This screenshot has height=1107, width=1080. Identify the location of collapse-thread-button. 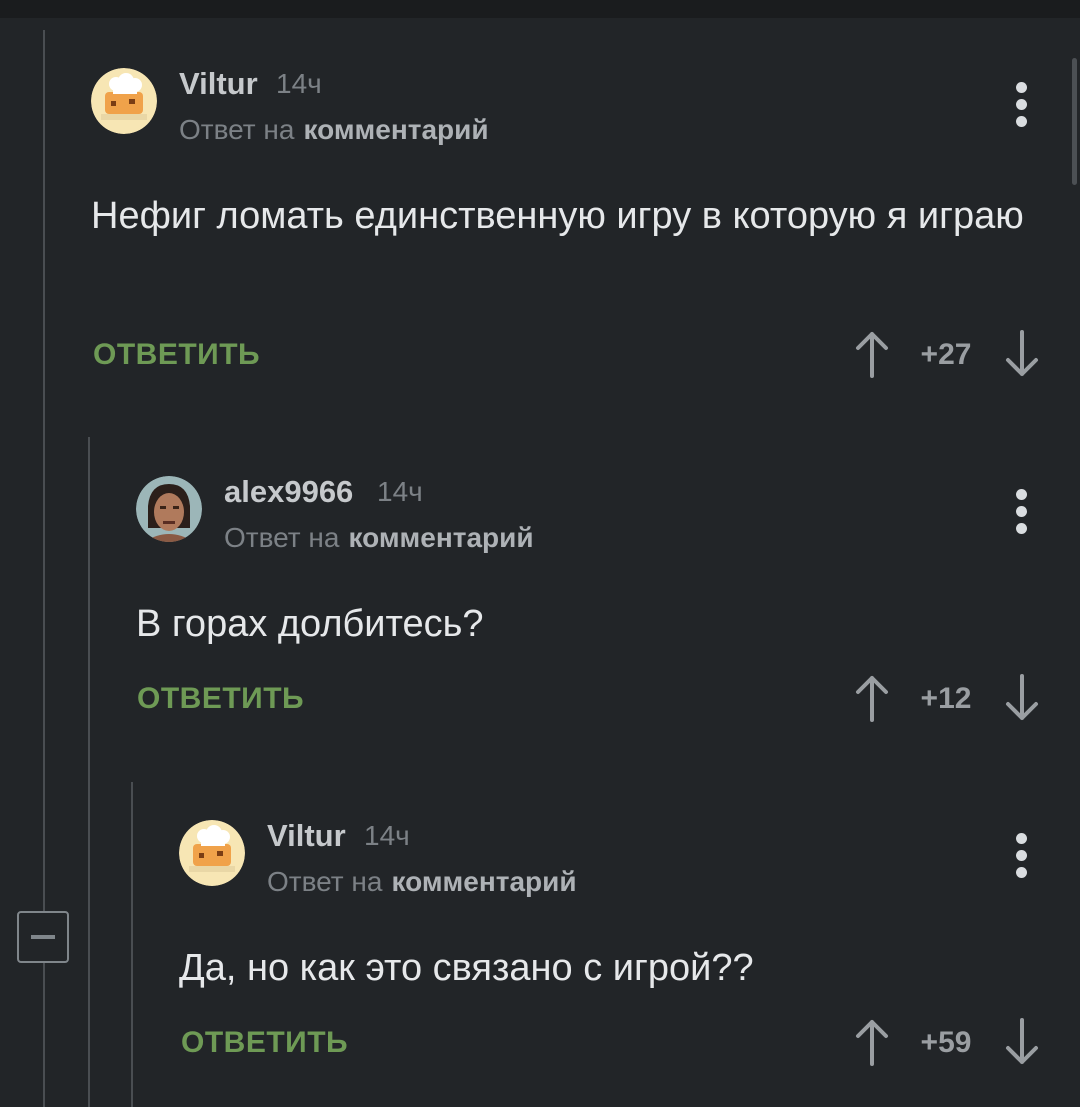
(43, 937).